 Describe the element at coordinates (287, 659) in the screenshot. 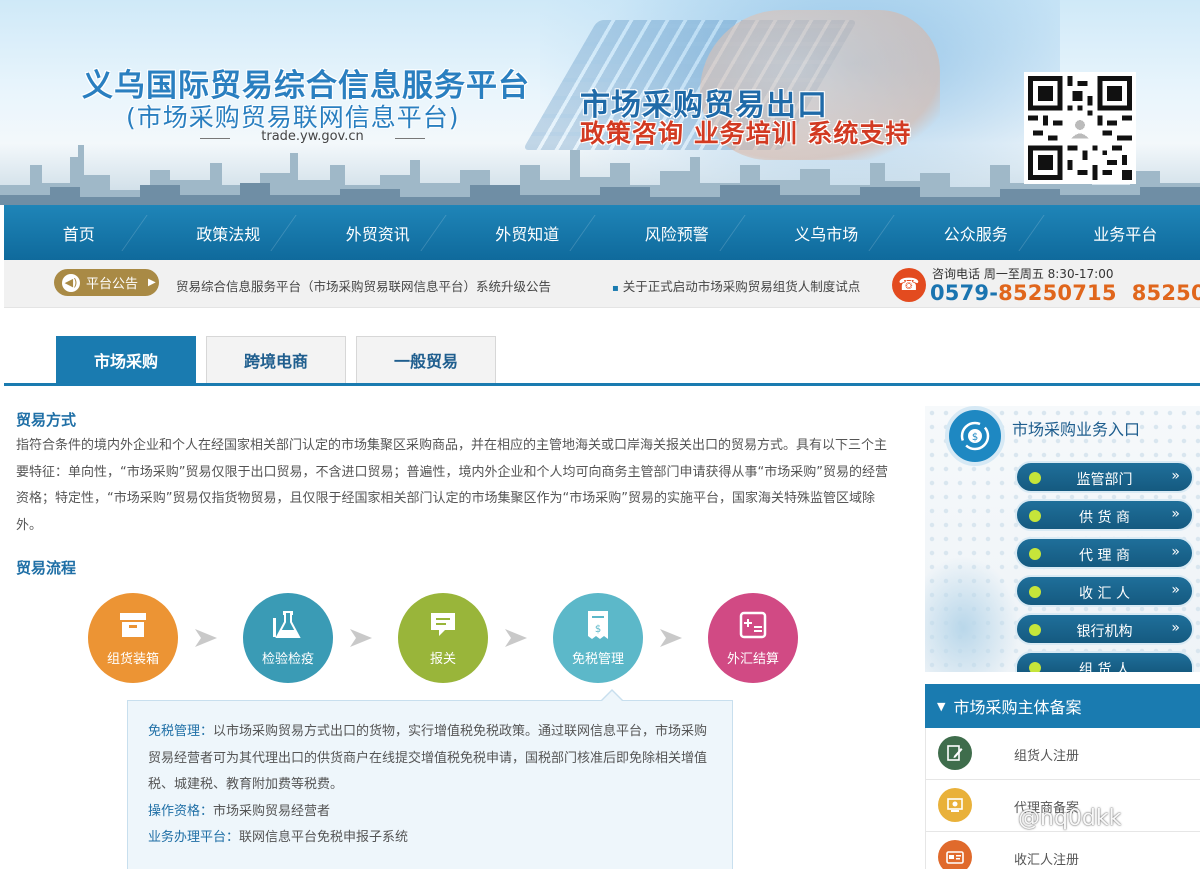

I see `flow-step-label: 检验检疫` at that location.